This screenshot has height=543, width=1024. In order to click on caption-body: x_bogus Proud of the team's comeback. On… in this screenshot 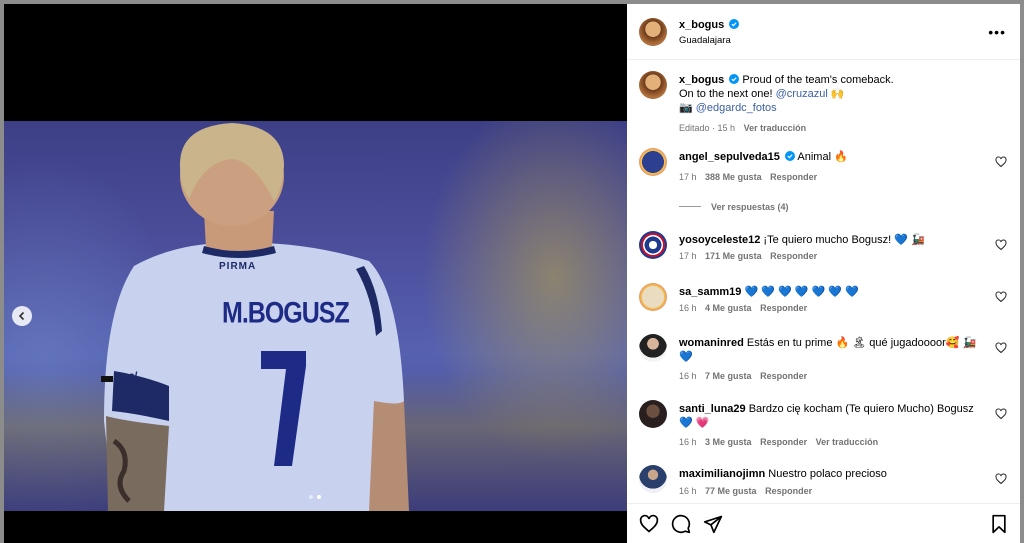, I will do `click(839, 104)`.